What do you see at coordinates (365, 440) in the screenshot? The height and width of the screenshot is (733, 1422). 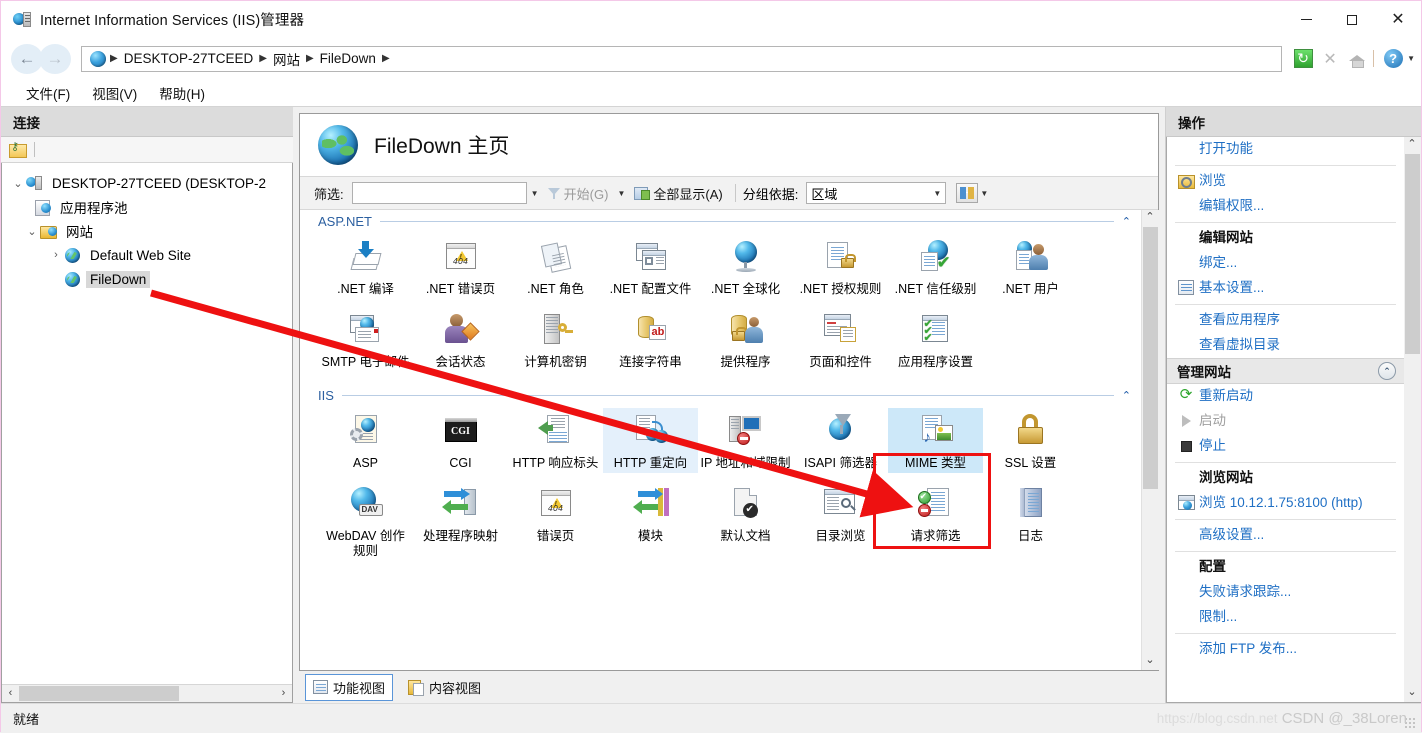 I see `feature-asp: ASP` at bounding box center [365, 440].